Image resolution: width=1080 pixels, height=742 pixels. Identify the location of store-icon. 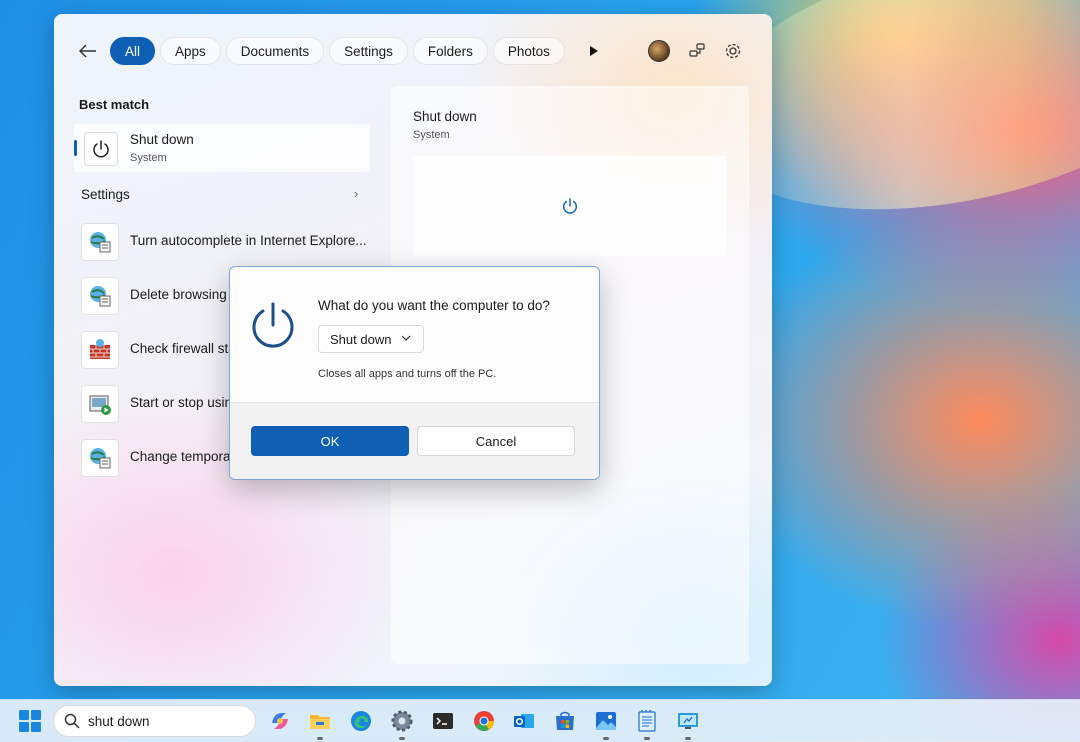
(565, 721).